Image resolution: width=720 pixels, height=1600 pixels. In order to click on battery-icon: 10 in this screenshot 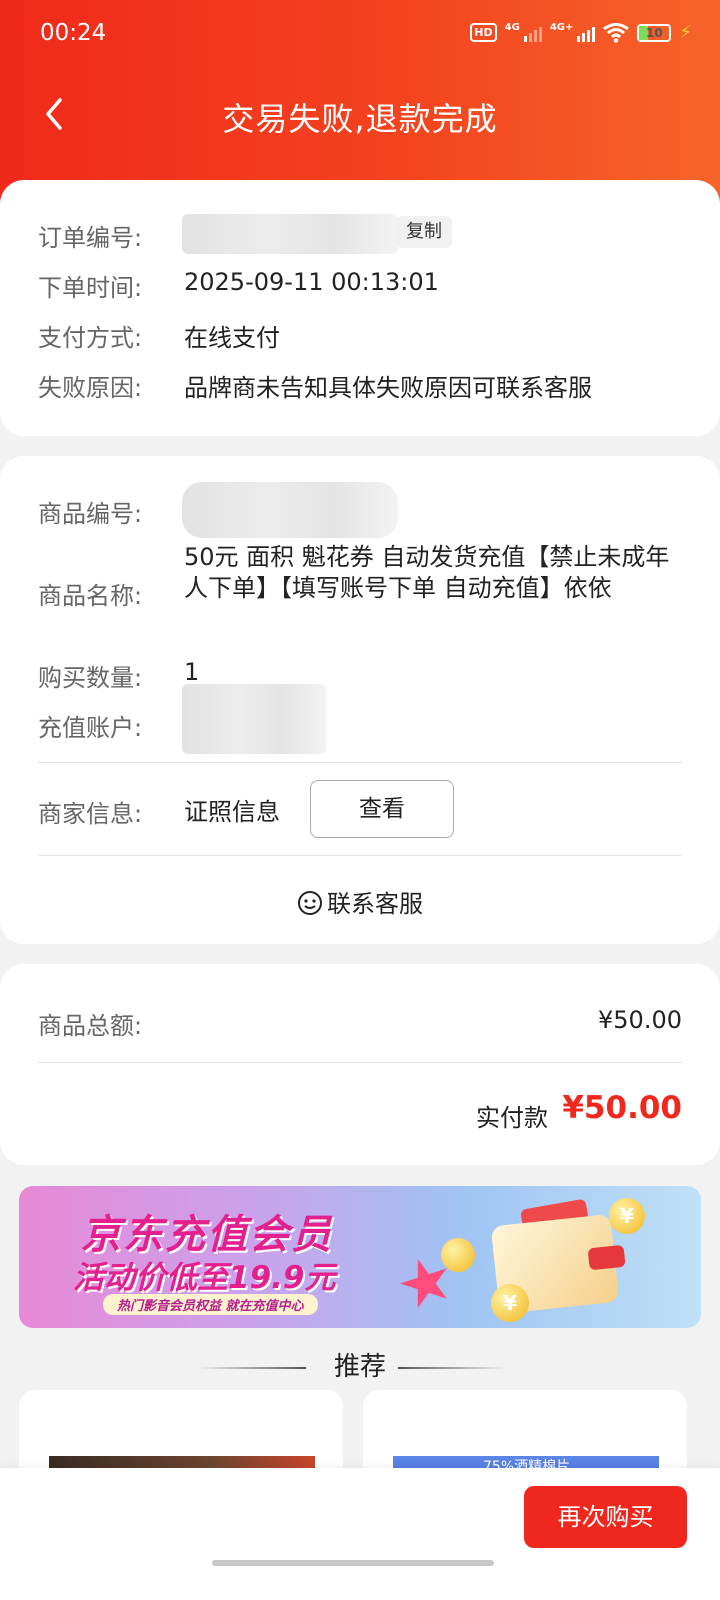, I will do `click(654, 32)`.